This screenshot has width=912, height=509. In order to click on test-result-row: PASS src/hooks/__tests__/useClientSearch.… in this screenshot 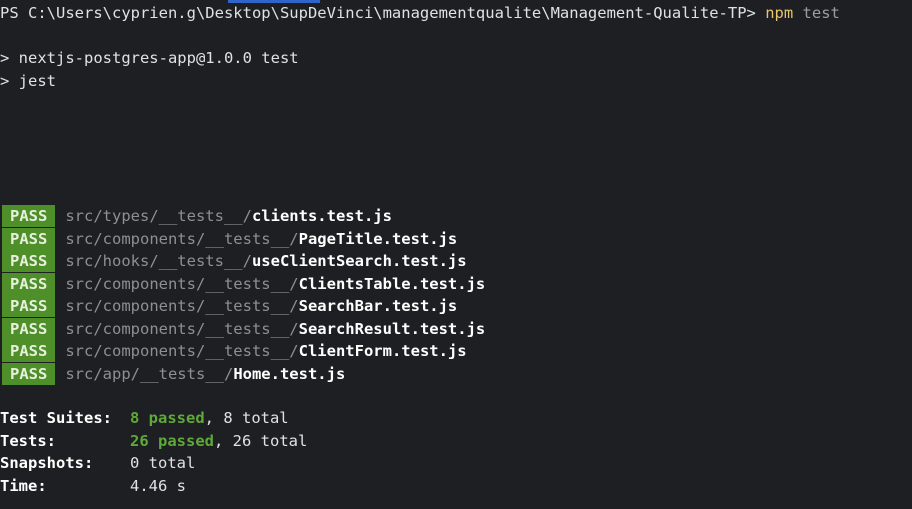, I will do `click(233, 261)`.